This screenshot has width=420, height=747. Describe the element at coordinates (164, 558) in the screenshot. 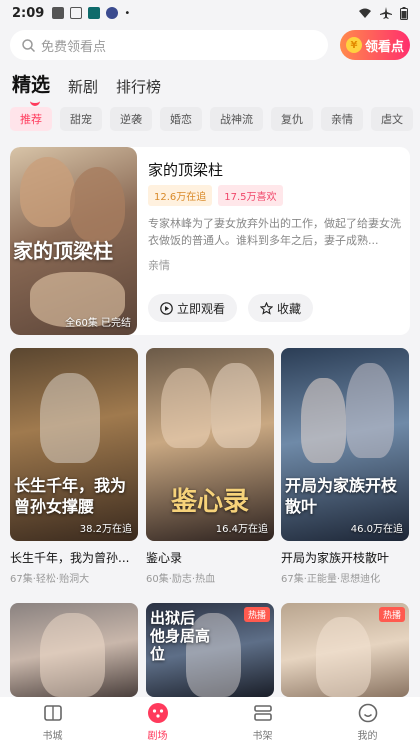

I see `drama-name: 鉴心录` at that location.